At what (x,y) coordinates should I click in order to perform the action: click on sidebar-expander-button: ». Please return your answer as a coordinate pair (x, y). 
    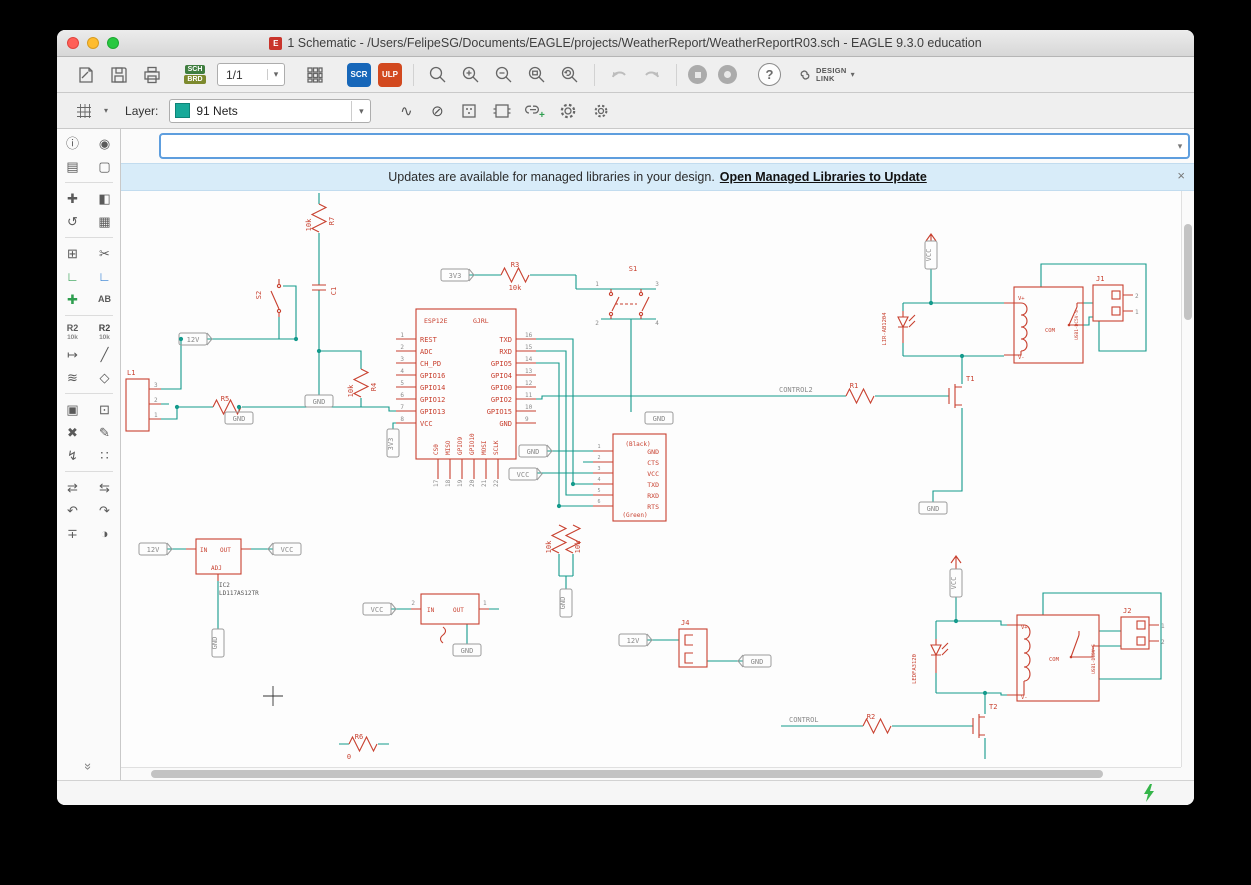
    Looking at the image, I should click on (88, 766).